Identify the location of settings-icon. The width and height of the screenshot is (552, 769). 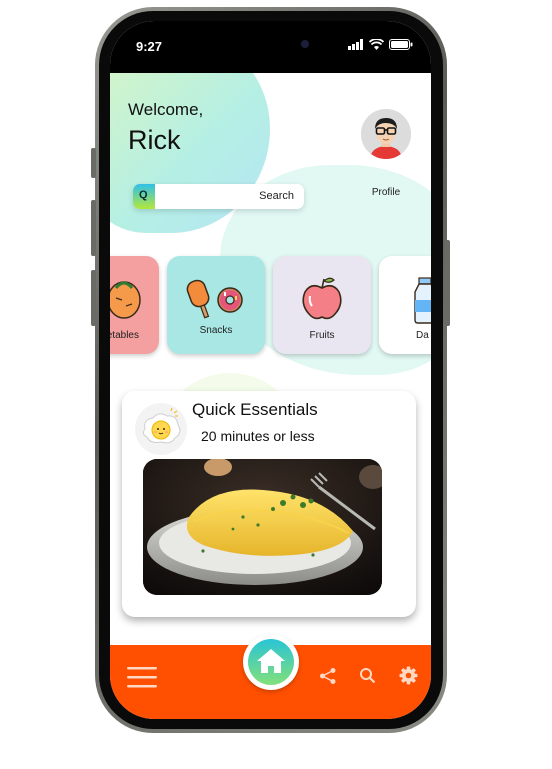
(408, 675).